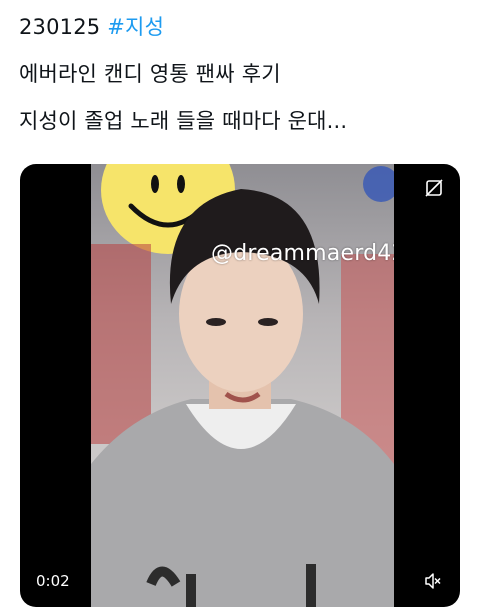 The height and width of the screenshot is (613, 480). Describe the element at coordinates (135, 27) in the screenshot. I see `hashtag-link: #지성` at that location.